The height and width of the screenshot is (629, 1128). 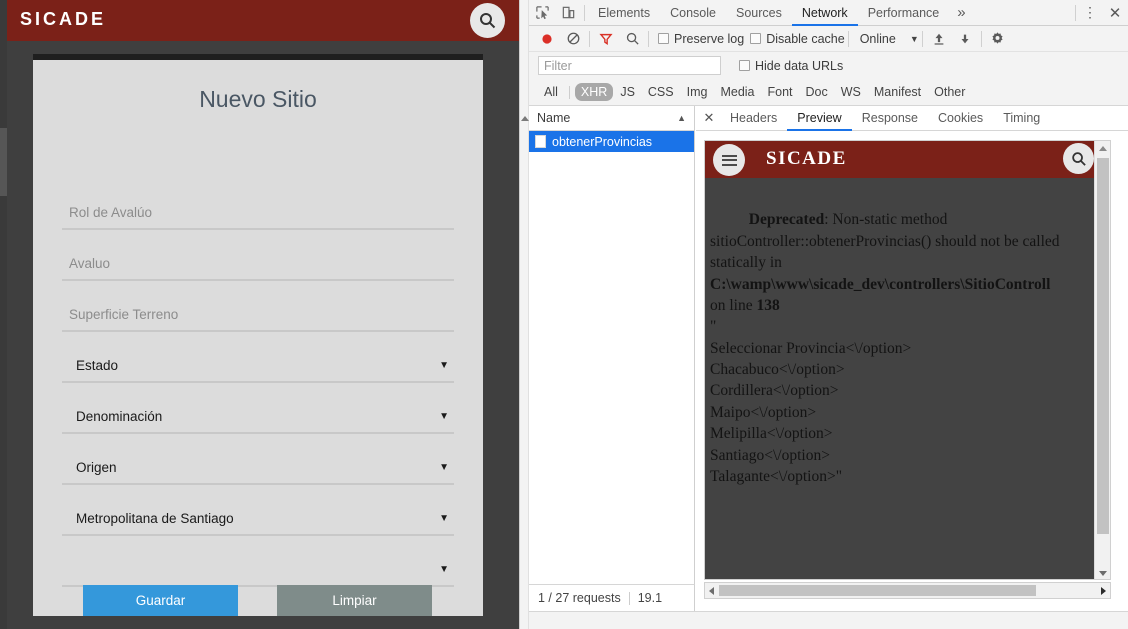 I want to click on tab-timing: Timing, so click(x=1021, y=118).